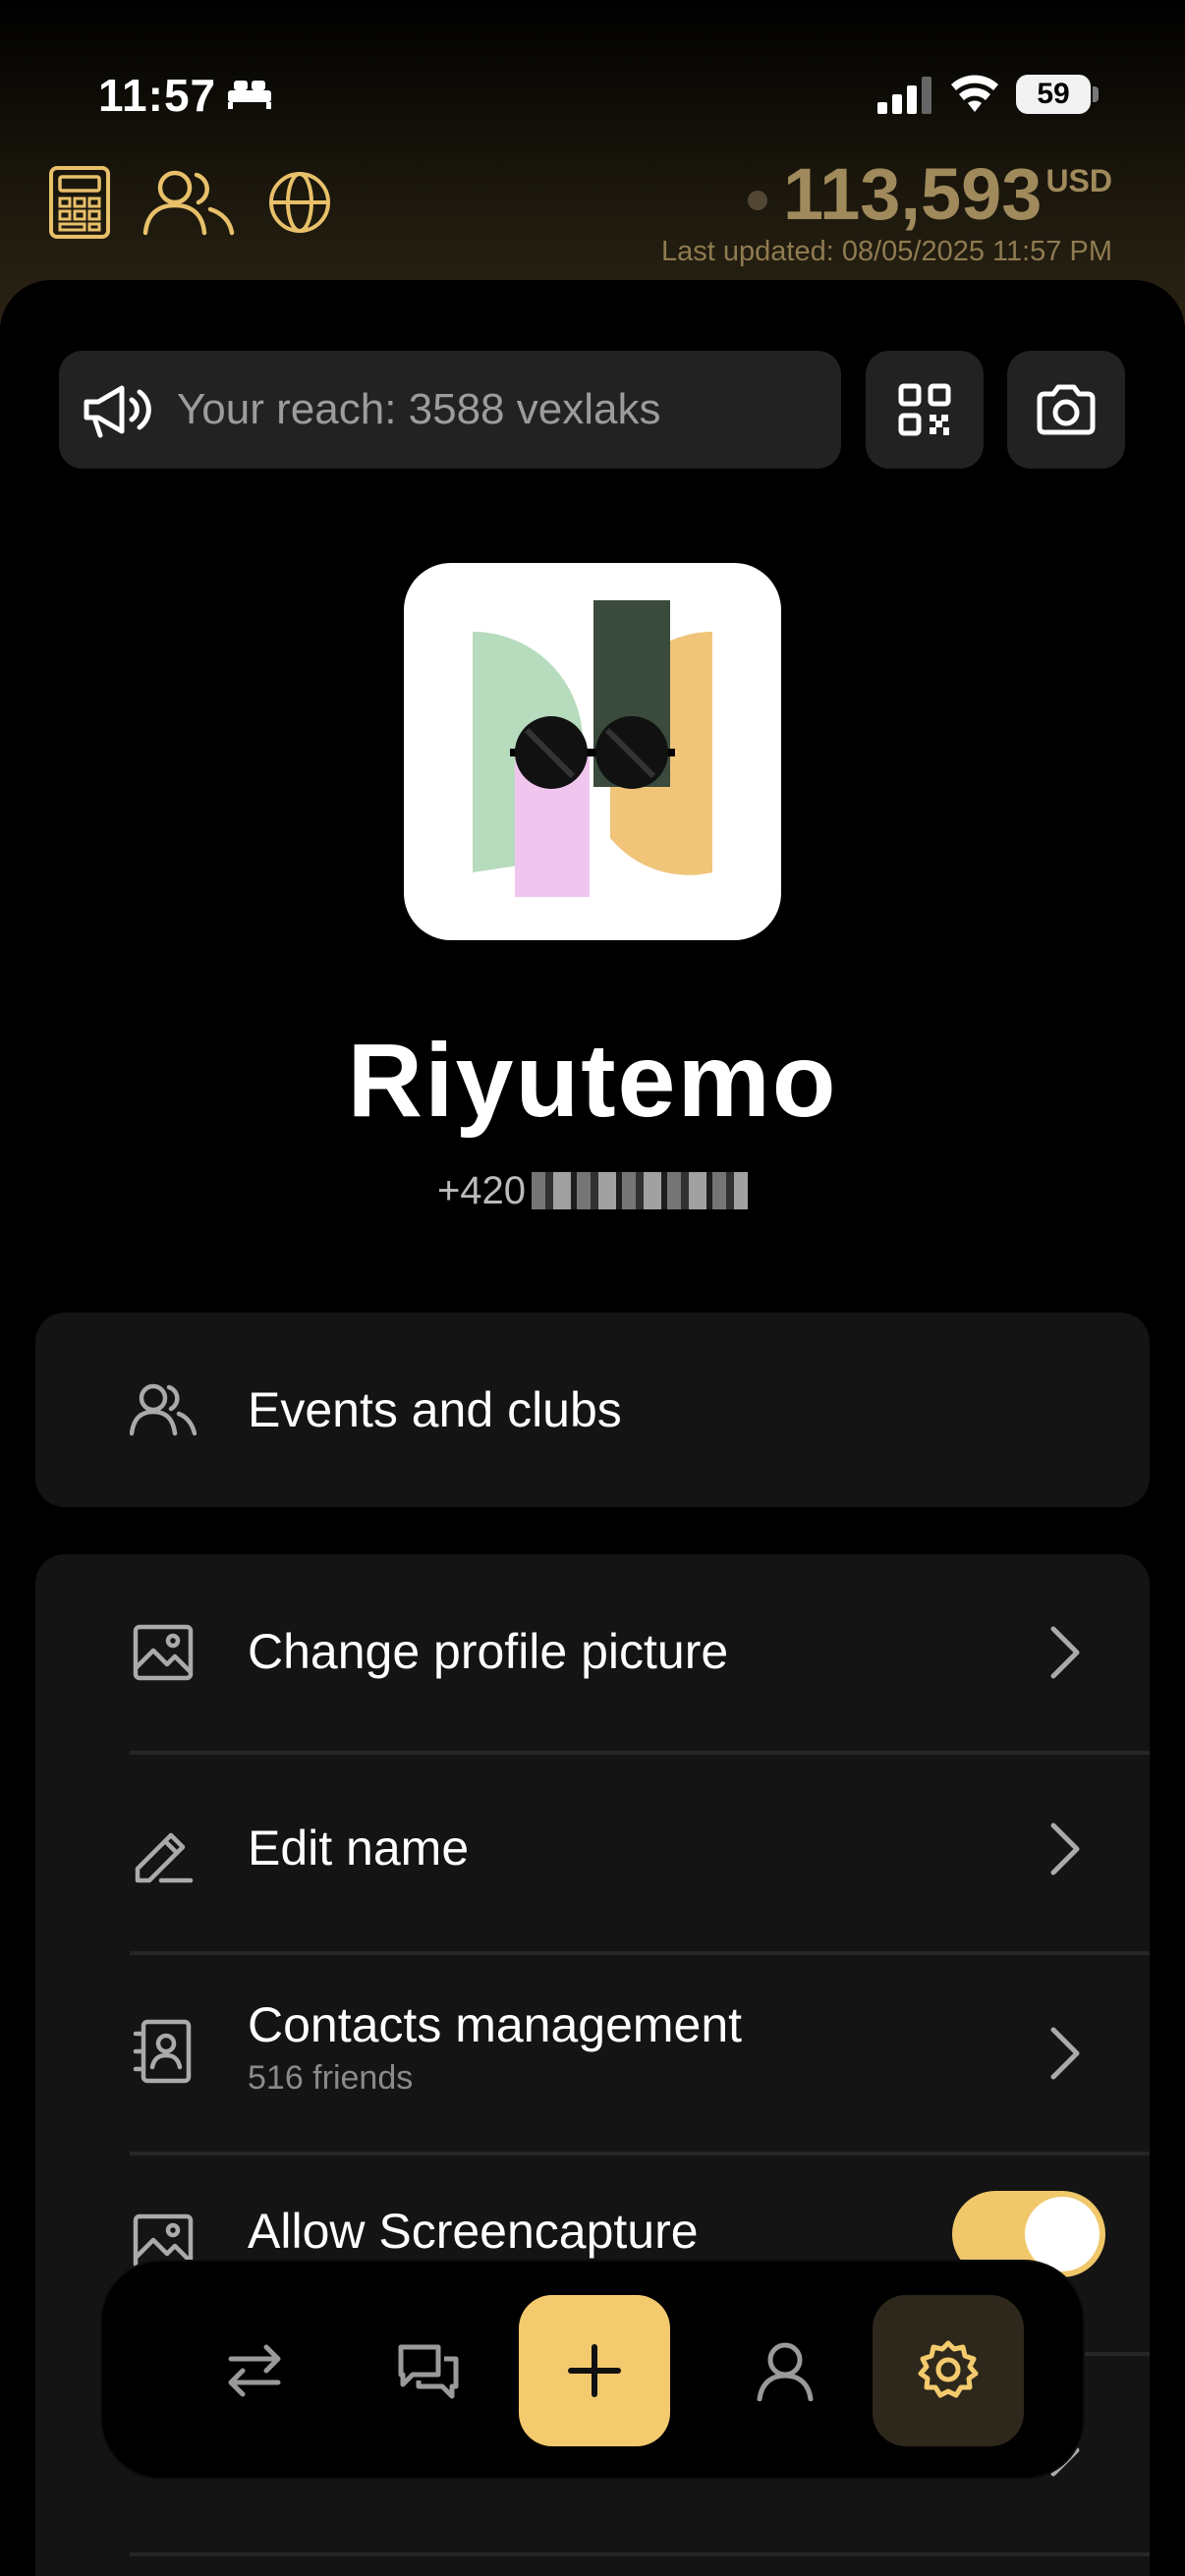 The width and height of the screenshot is (1185, 2576). I want to click on transfer-icon, so click(255, 2370).